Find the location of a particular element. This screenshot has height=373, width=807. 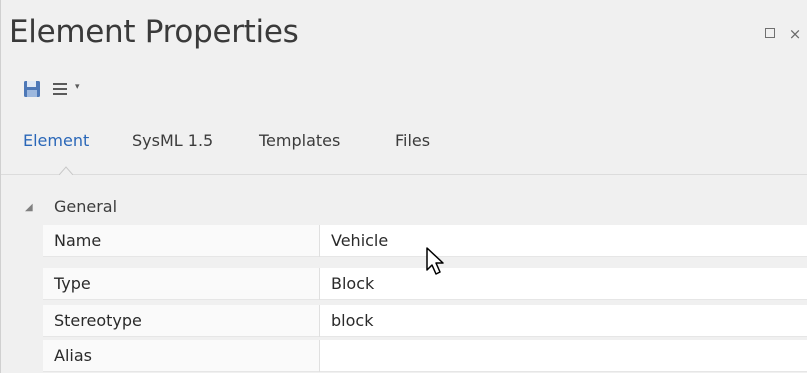

property-name-cell: Type is located at coordinates (181, 284).